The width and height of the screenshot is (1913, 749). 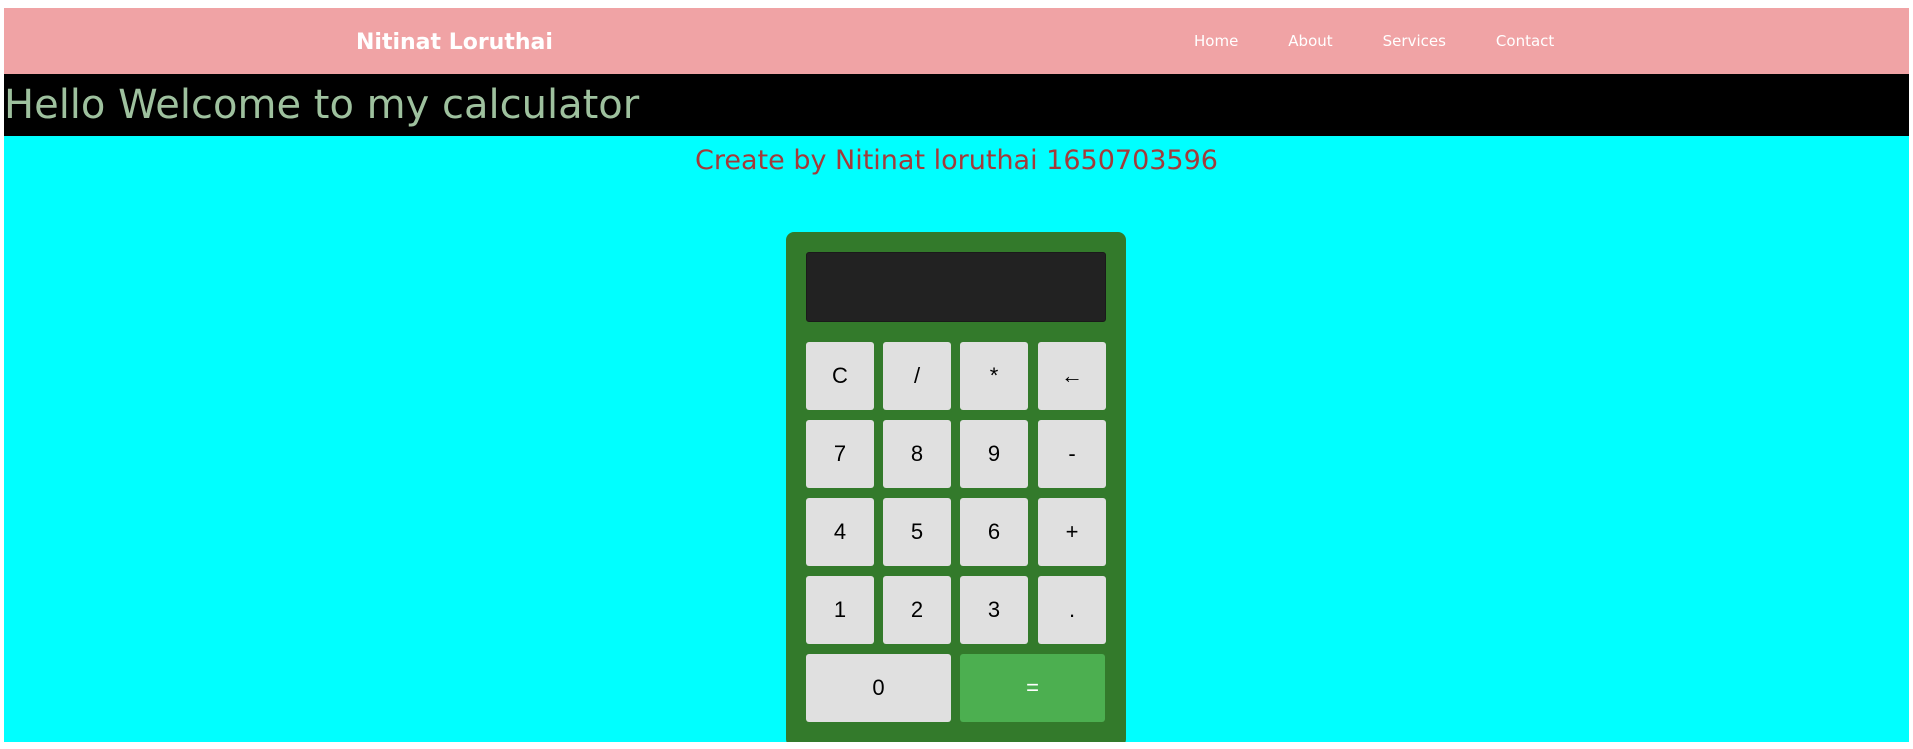 What do you see at coordinates (917, 610) in the screenshot?
I see `key-2: 2` at bounding box center [917, 610].